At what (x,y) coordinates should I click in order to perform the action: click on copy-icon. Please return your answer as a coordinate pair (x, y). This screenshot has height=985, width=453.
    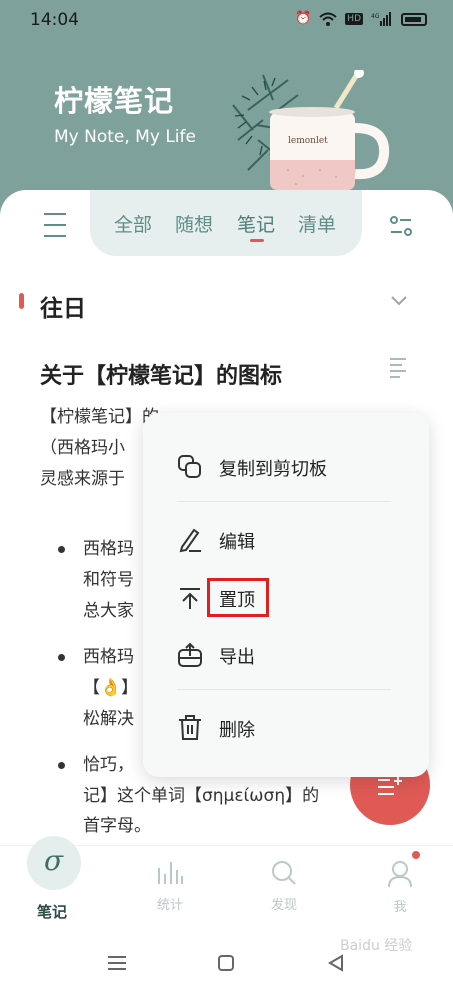
    Looking at the image, I should click on (189, 466).